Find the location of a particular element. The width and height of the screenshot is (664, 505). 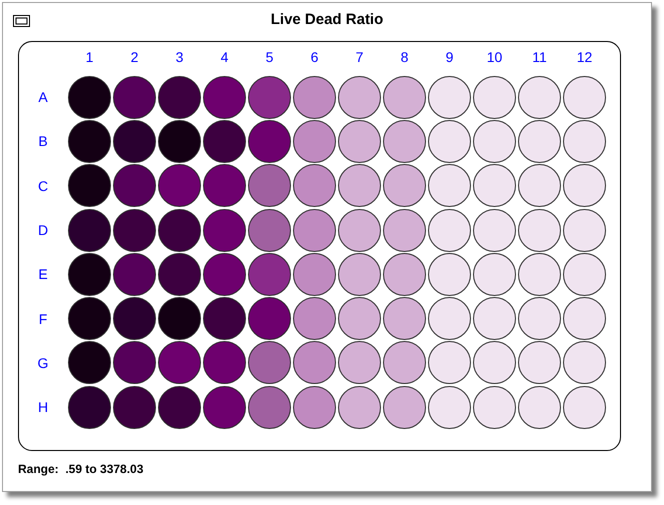

column-label: 1 is located at coordinates (90, 57).